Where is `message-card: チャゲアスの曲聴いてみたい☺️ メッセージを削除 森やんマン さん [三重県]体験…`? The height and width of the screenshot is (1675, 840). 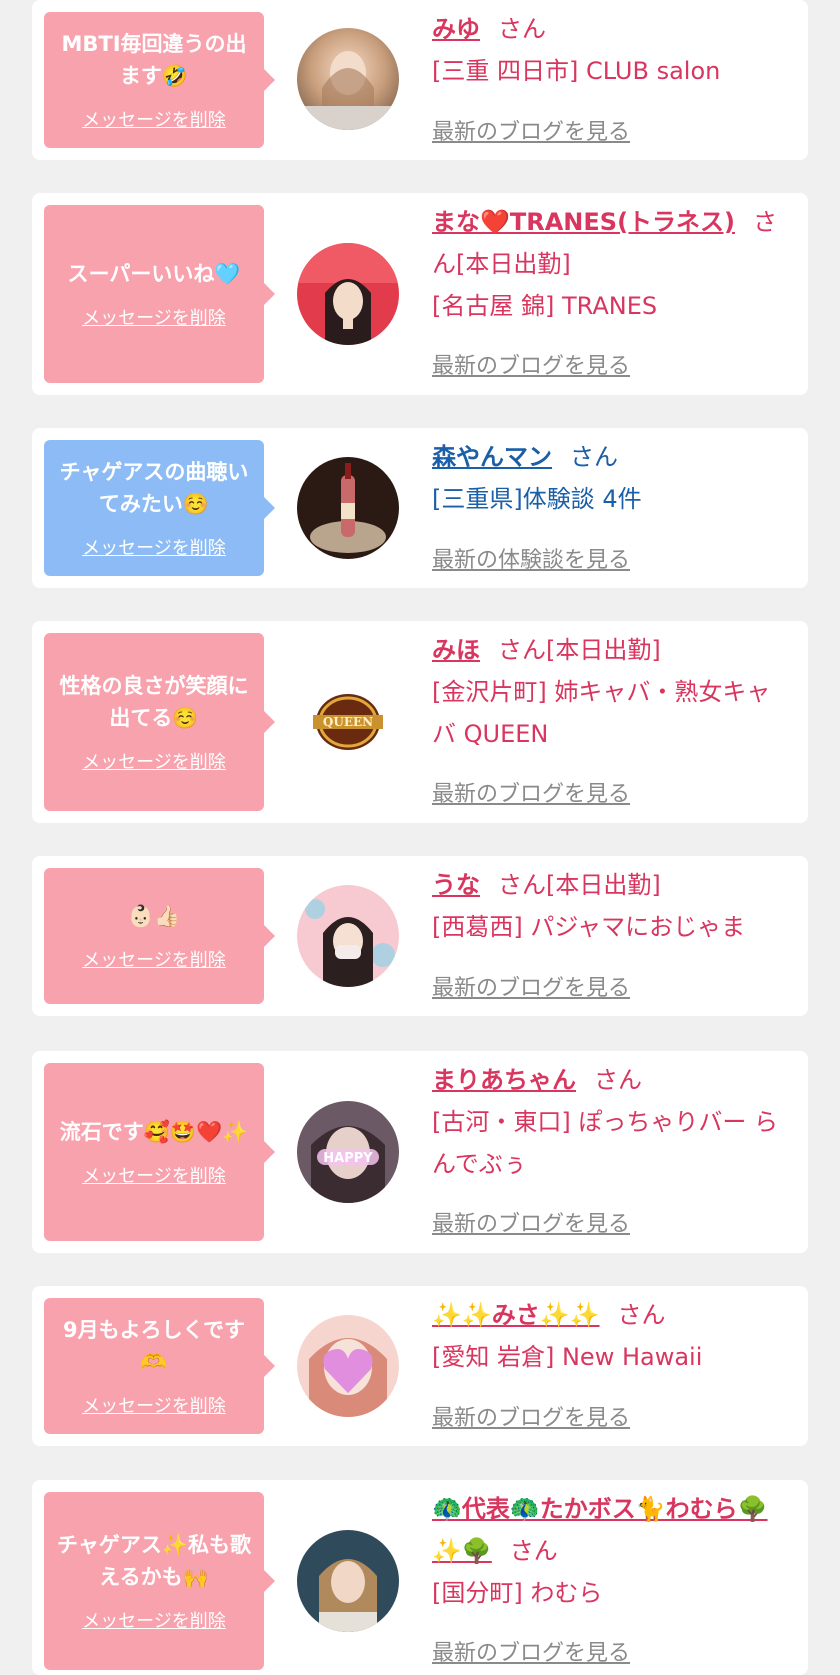 message-card: チャゲアスの曲聴いてみたい☺️ メッセージを削除 森やんマン さん [三重県]体験… is located at coordinates (420, 508).